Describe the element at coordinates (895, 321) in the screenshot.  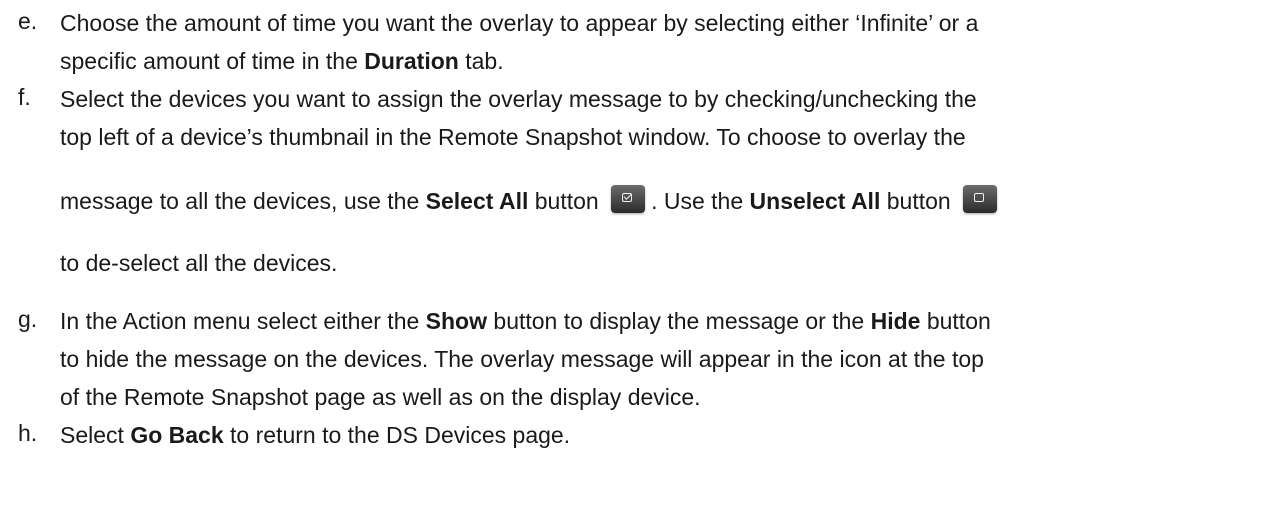
I see `hide-button-label: Hide` at that location.